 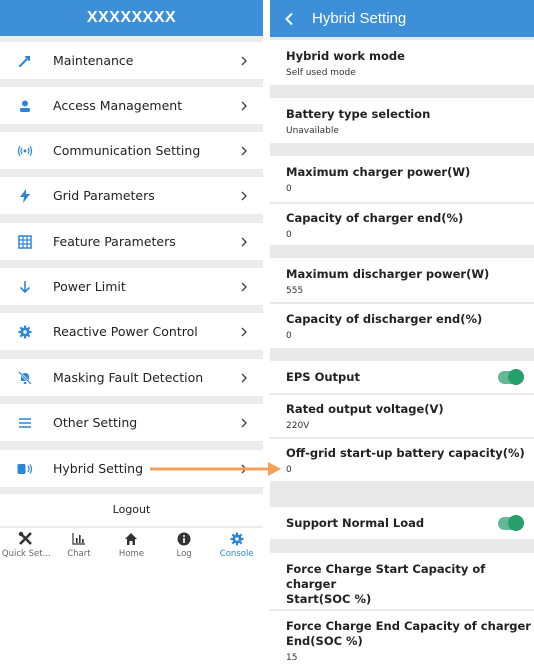 I want to click on menu-item-communication-setting: Communication Setting, so click(x=131, y=150).